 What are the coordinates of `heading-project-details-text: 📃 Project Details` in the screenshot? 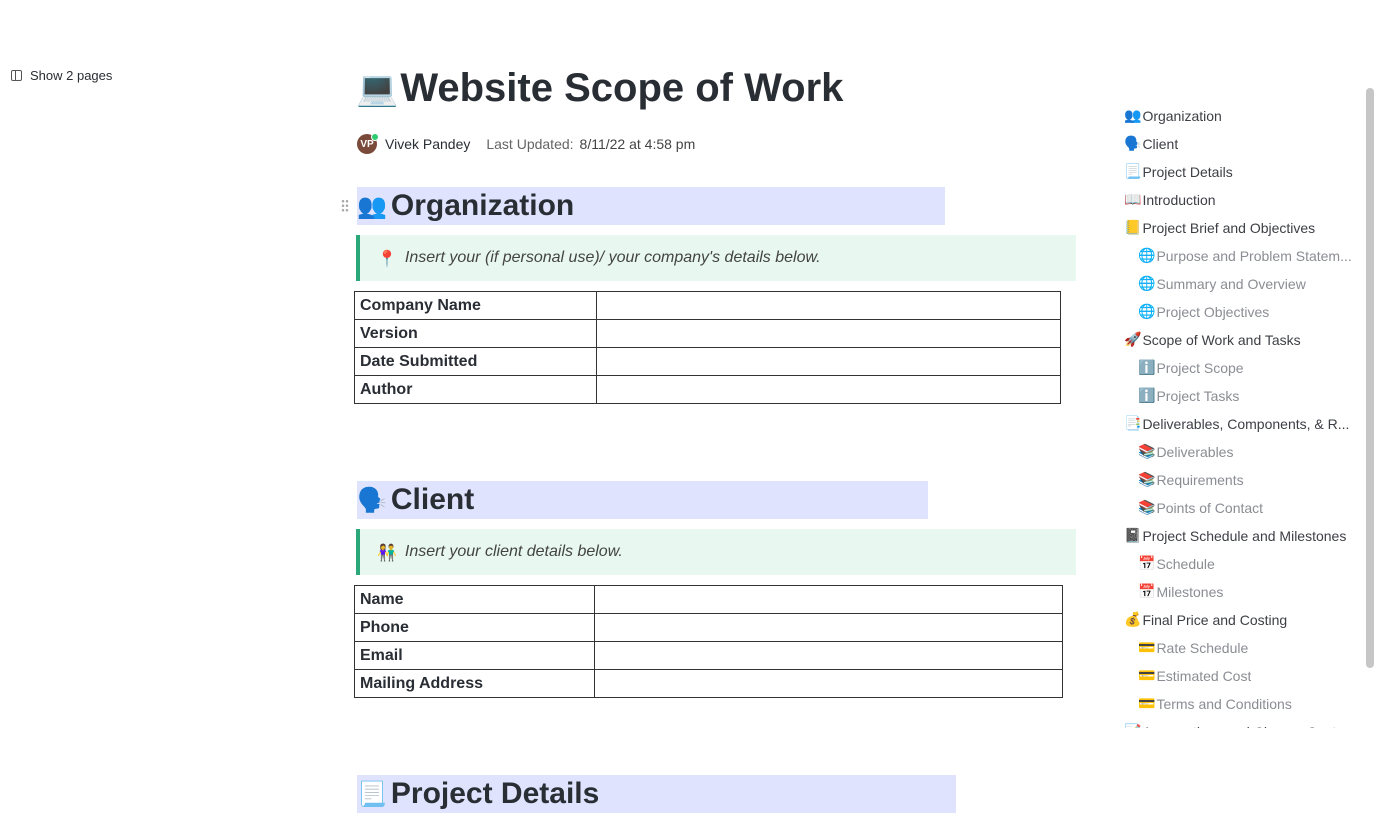 It's located at (478, 794).